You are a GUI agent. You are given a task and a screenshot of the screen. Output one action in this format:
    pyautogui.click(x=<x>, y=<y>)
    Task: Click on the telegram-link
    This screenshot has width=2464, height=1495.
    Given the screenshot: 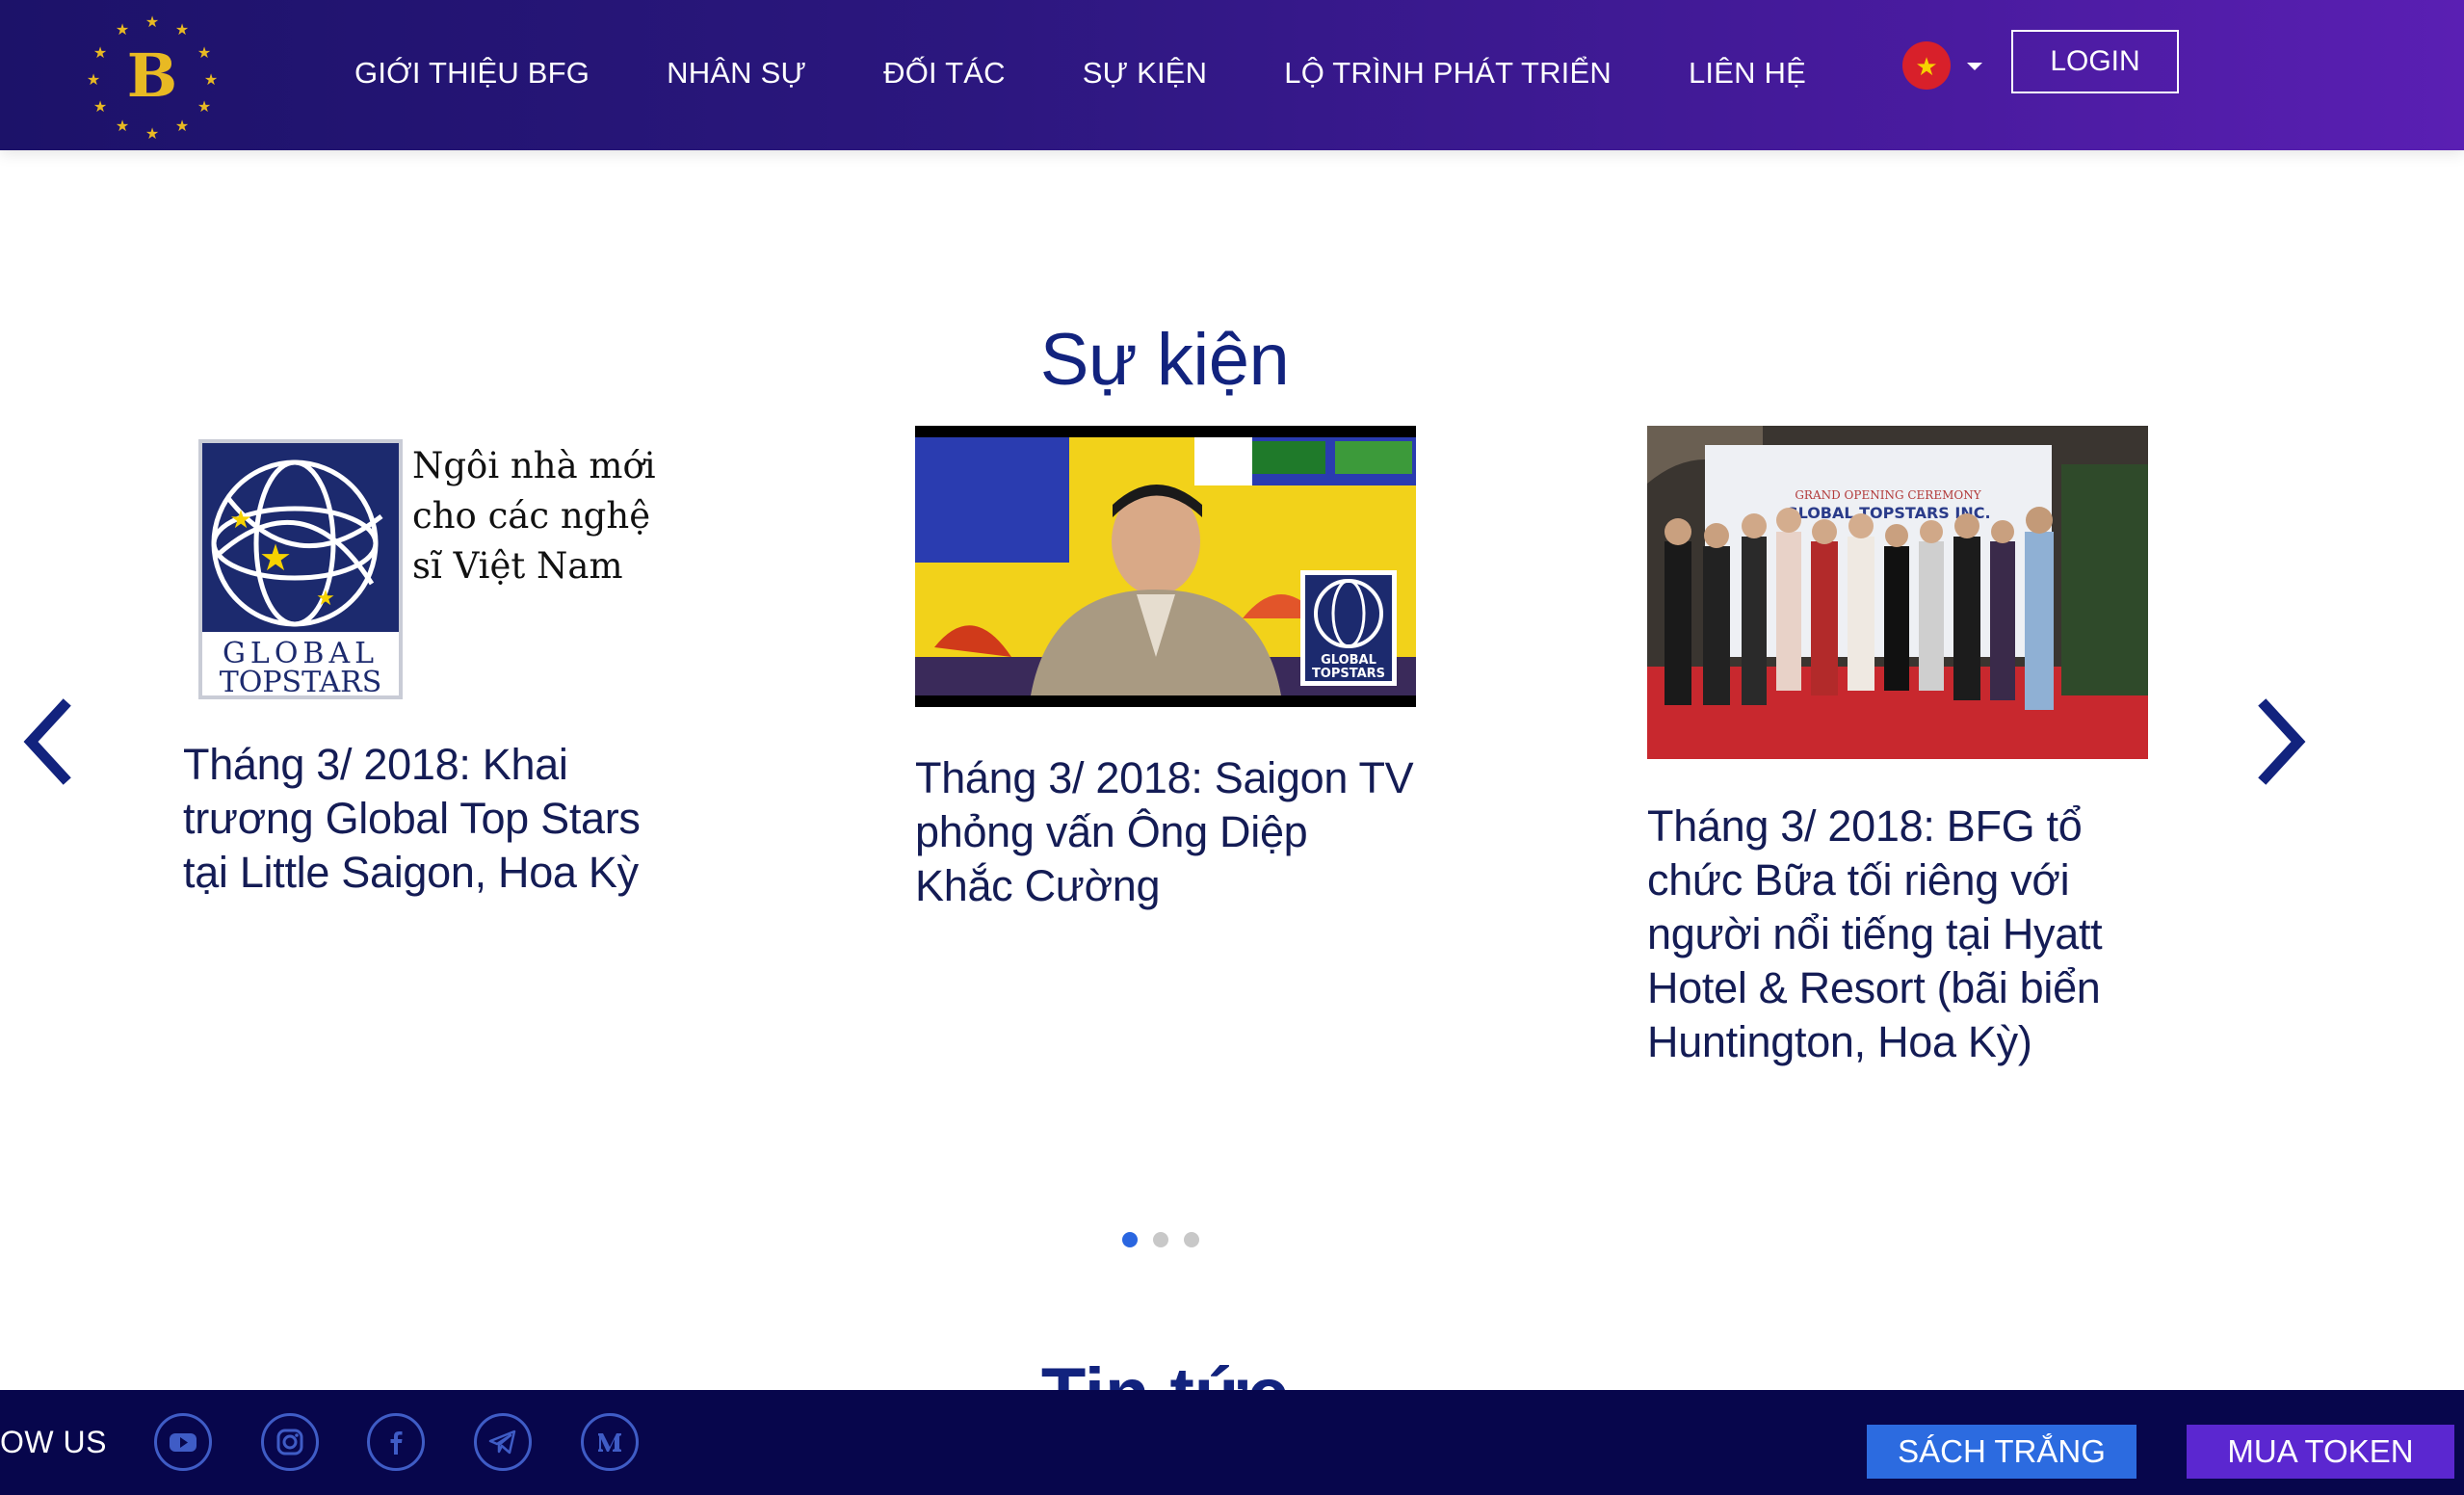 What is the action you would take?
    pyautogui.click(x=503, y=1442)
    